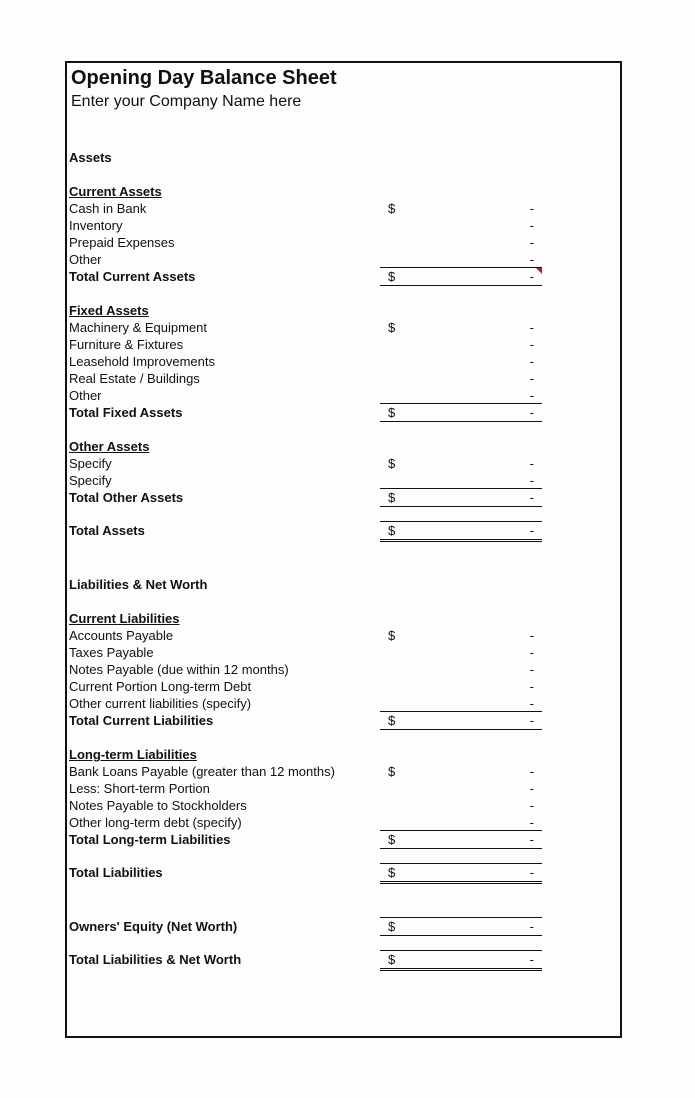 The image size is (695, 1098). I want to click on total-liabilities-row: Total Liabilities $ -, so click(343, 873).